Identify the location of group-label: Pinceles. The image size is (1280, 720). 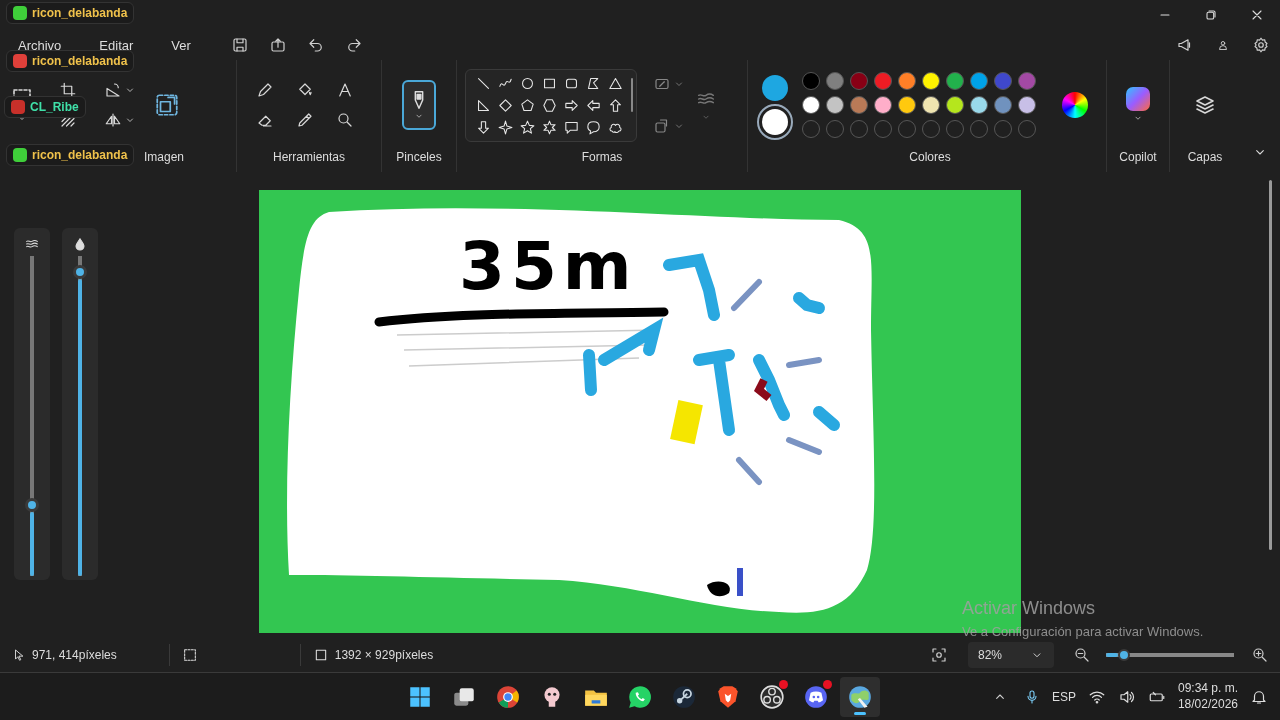
(419, 157).